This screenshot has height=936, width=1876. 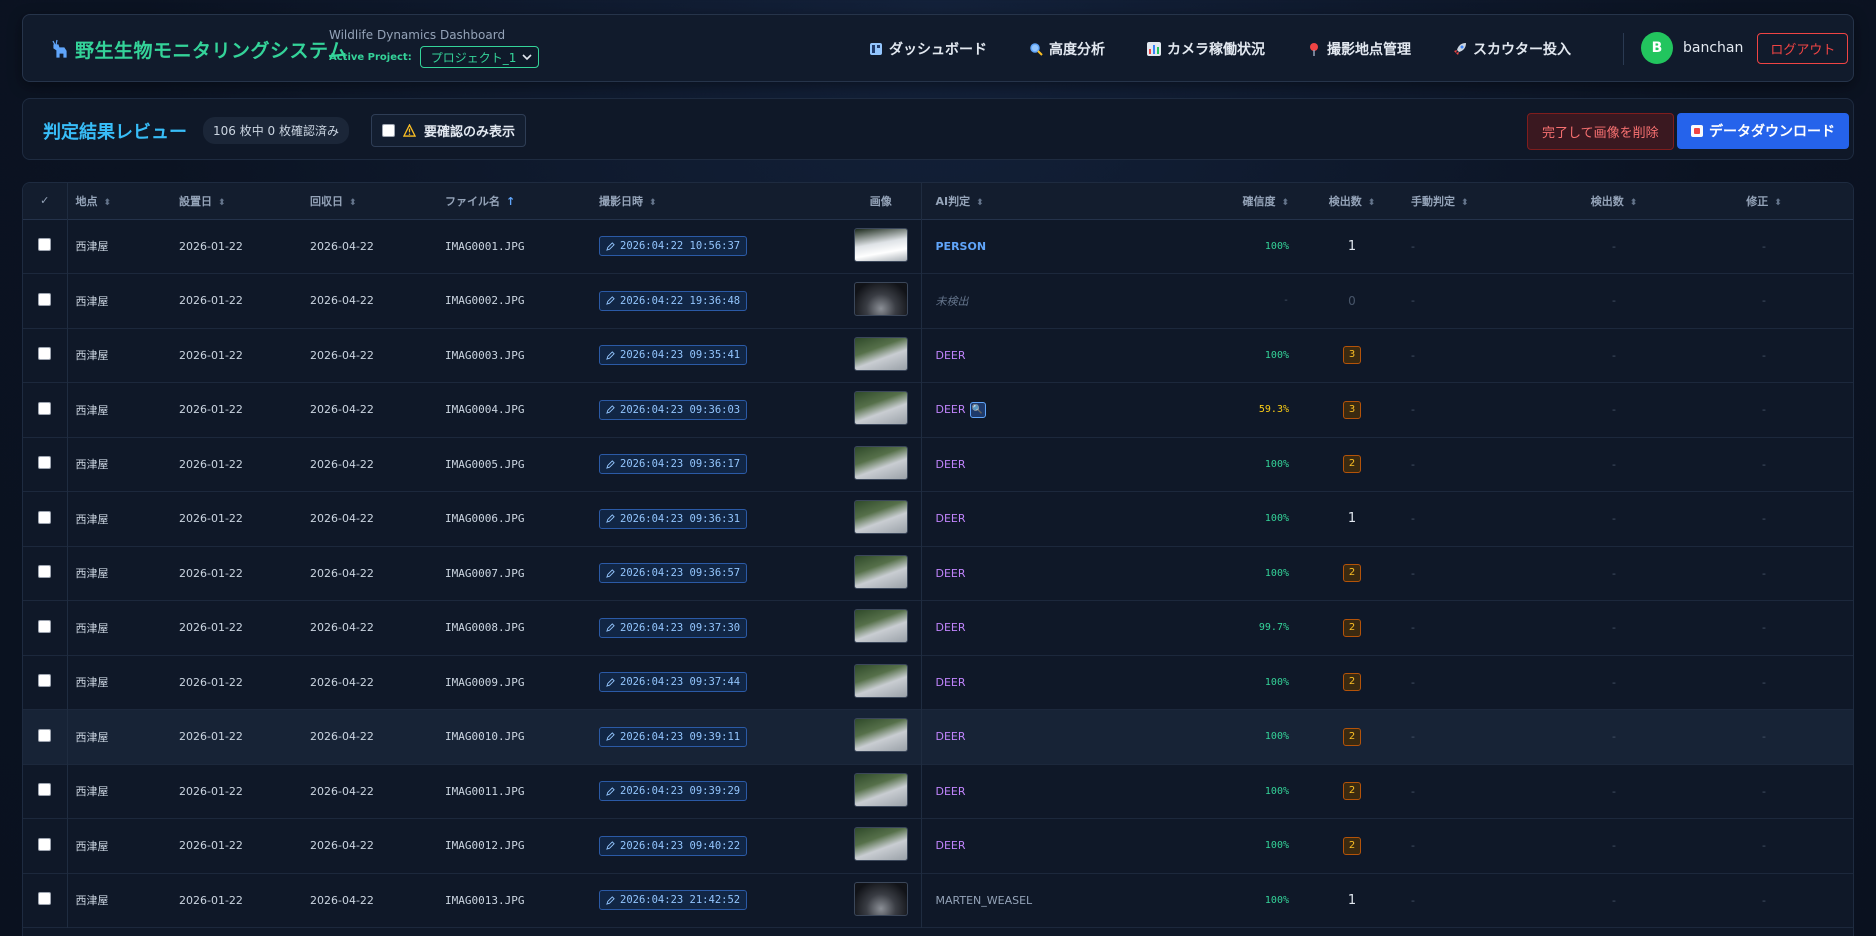 What do you see at coordinates (1352, 201) in the screenshot?
I see `col-detections: 検出数 ⬍` at bounding box center [1352, 201].